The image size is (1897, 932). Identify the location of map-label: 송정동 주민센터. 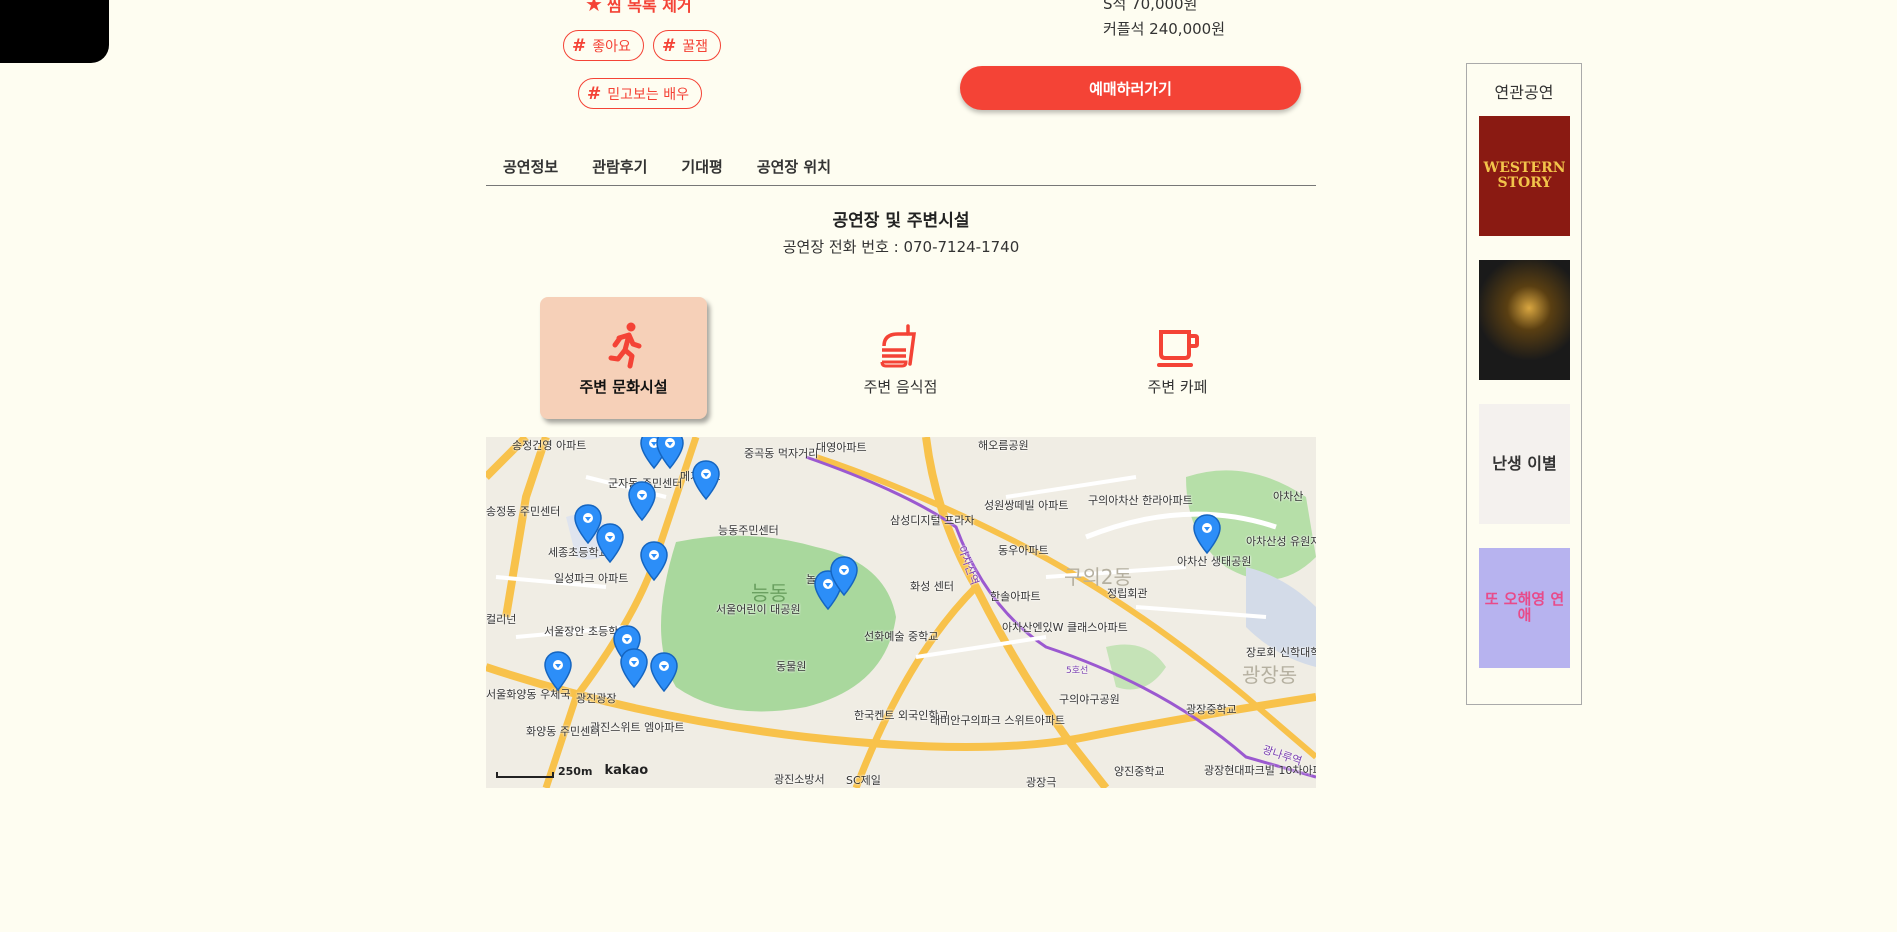
(523, 511).